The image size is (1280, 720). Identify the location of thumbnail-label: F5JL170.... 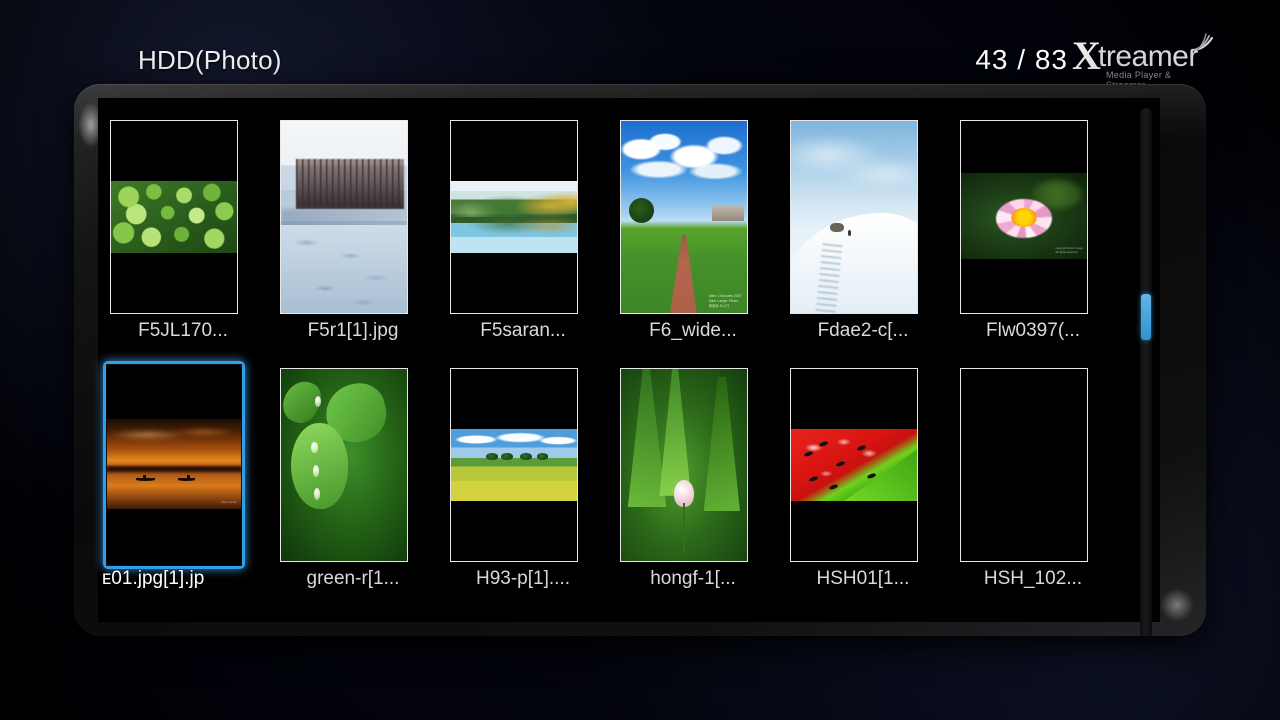
(183, 330).